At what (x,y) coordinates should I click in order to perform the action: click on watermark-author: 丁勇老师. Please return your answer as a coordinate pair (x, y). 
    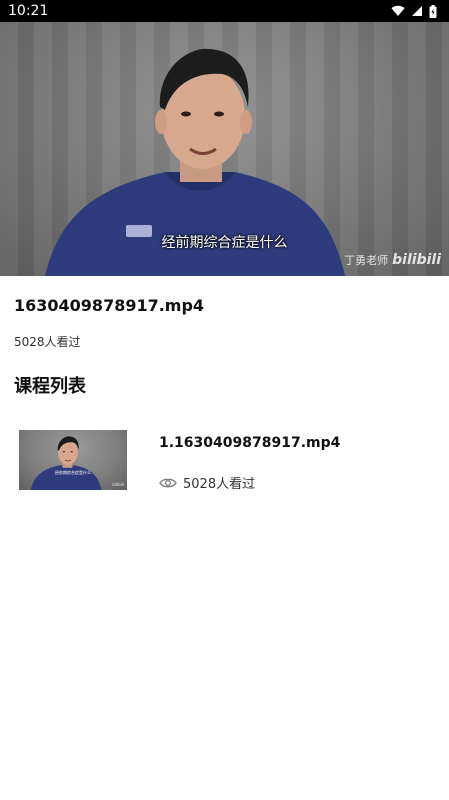
    Looking at the image, I should click on (366, 260).